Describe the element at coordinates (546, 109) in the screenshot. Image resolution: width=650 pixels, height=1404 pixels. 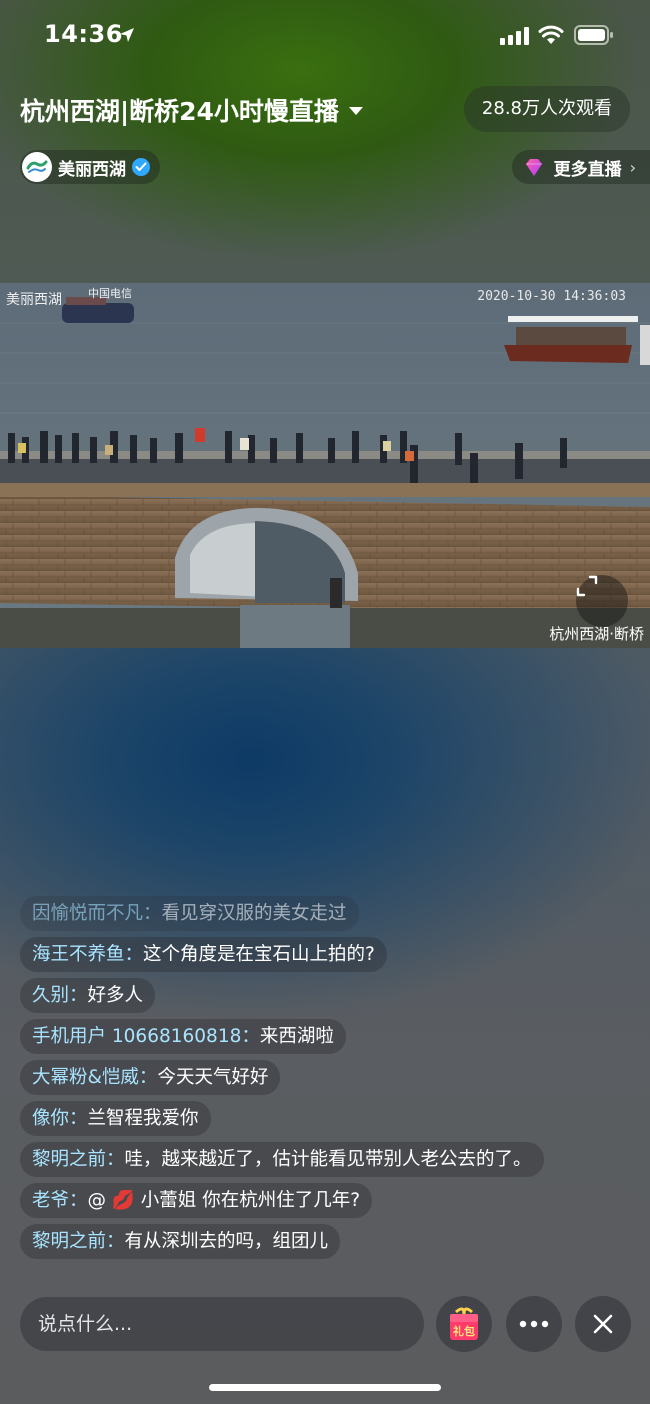
I see `viewer-count-badge: 28.8万人次观看` at that location.